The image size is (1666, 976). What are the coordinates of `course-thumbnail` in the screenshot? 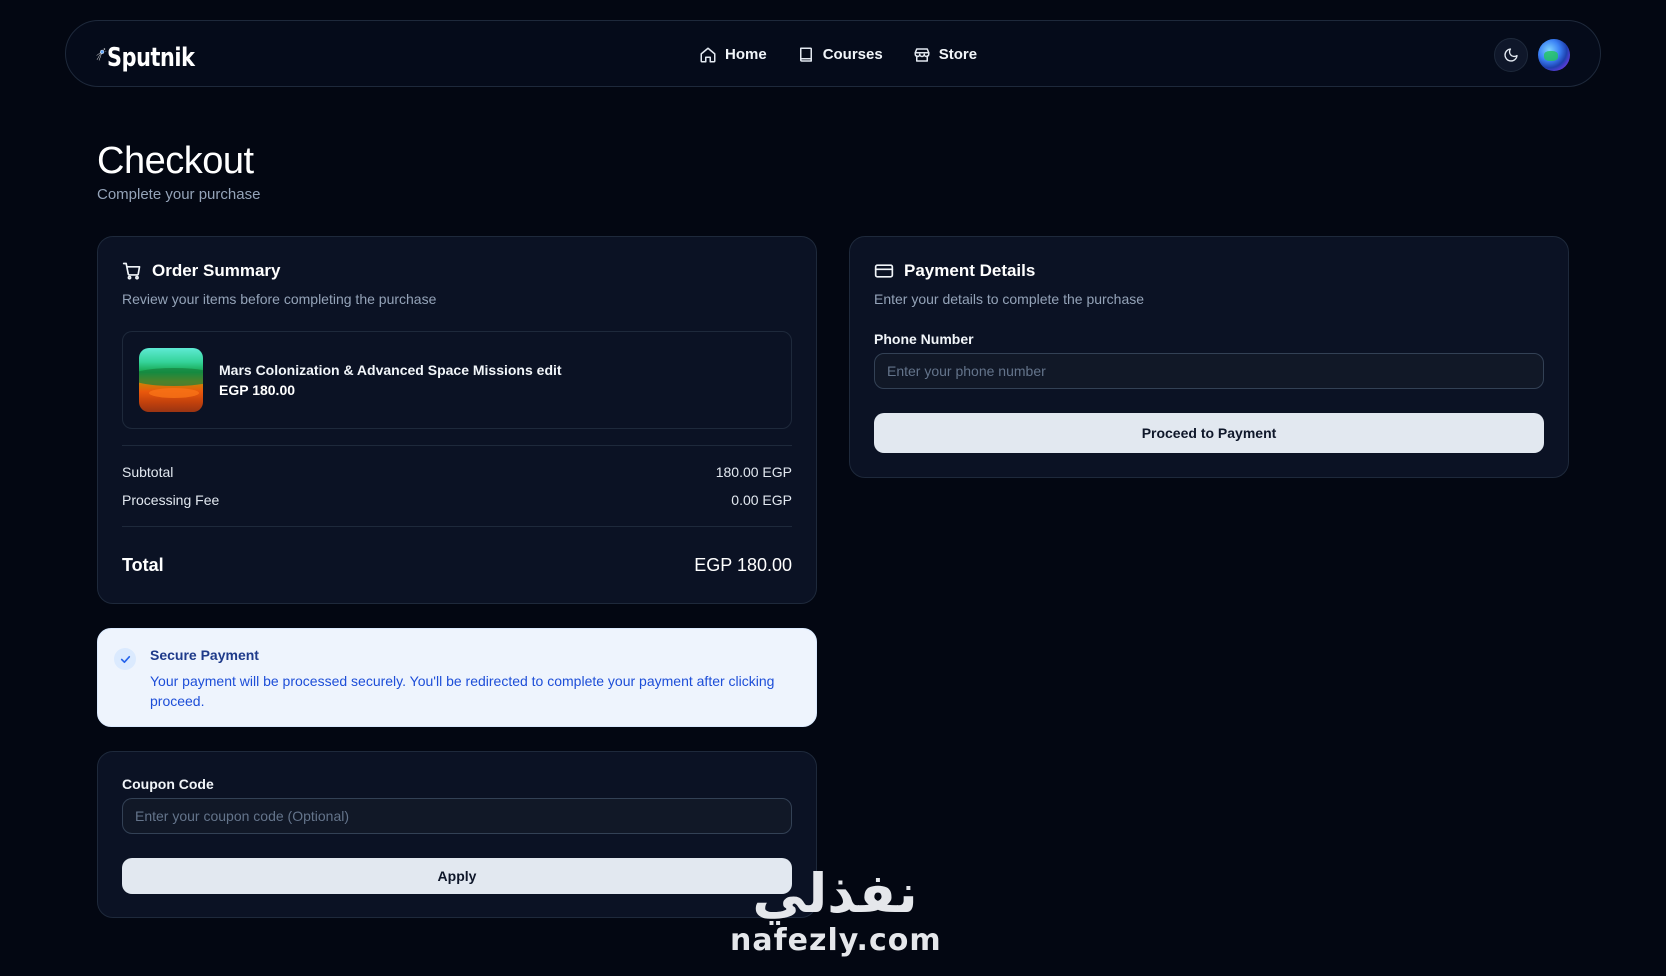 It's located at (171, 380).